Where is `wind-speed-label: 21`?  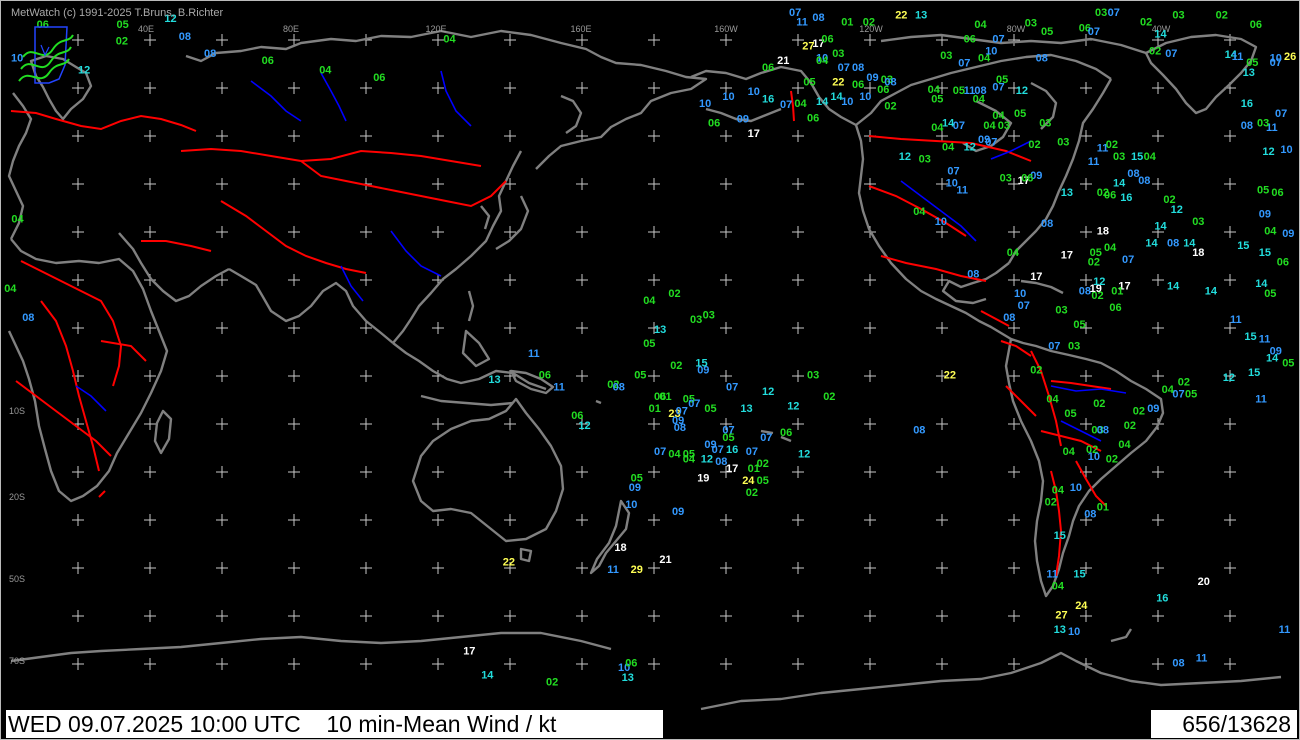
wind-speed-label: 21 is located at coordinates (783, 61).